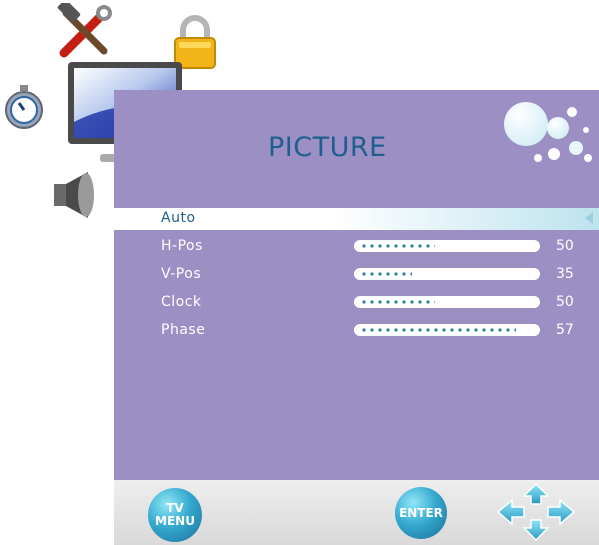 This screenshot has width=599, height=545. Describe the element at coordinates (175, 521) in the screenshot. I see `tv-menu-line2: MENU` at that location.